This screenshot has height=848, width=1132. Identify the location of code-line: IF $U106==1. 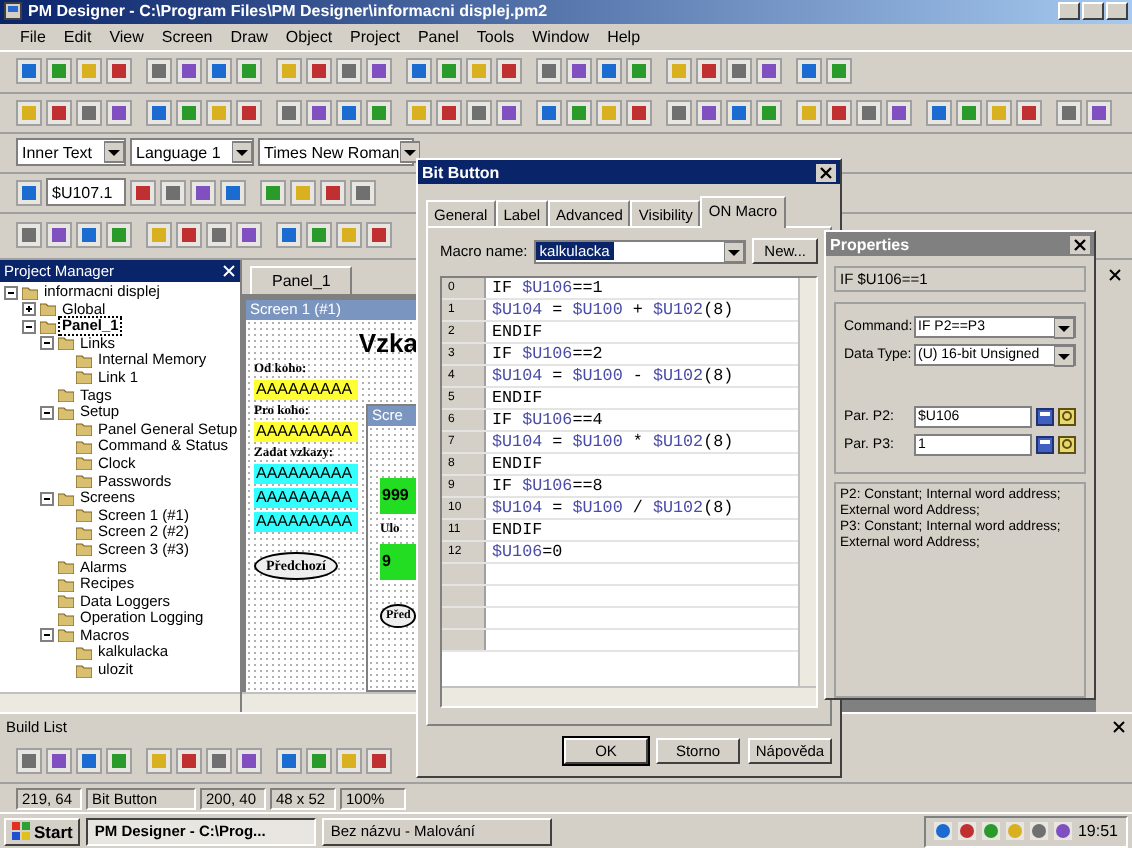
(544, 288).